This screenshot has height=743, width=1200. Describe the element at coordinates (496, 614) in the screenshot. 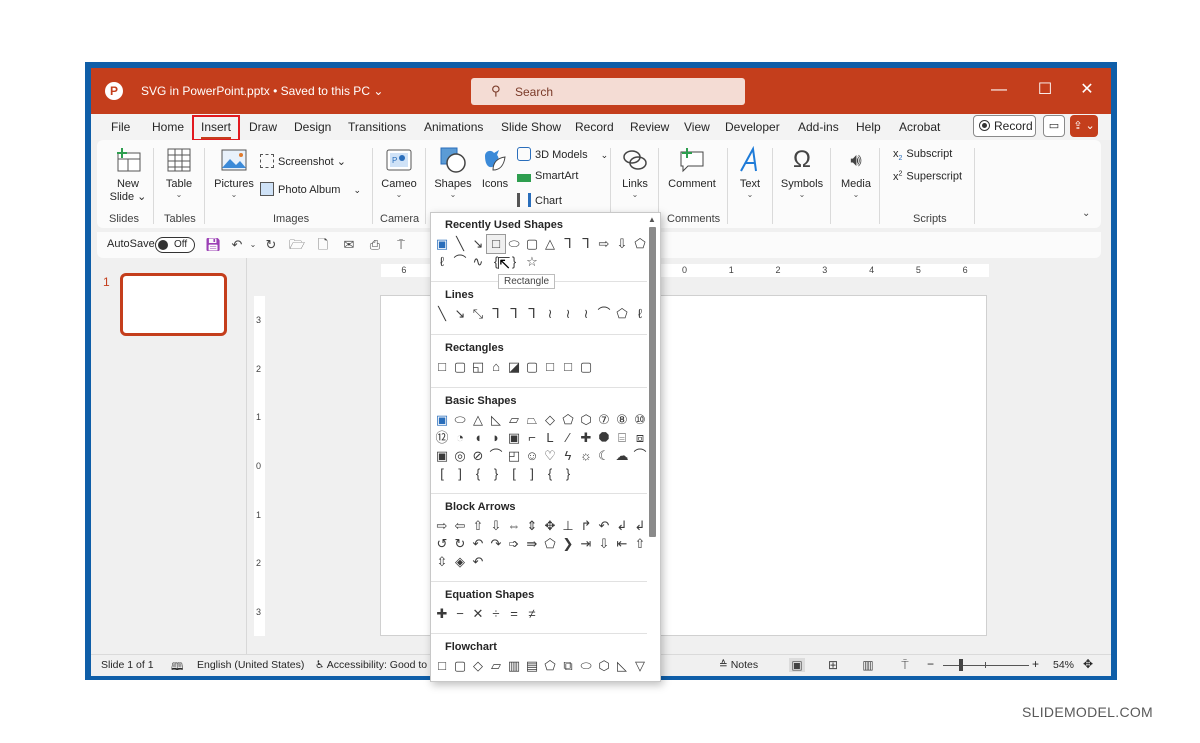

I see `shape-item: ÷` at that location.